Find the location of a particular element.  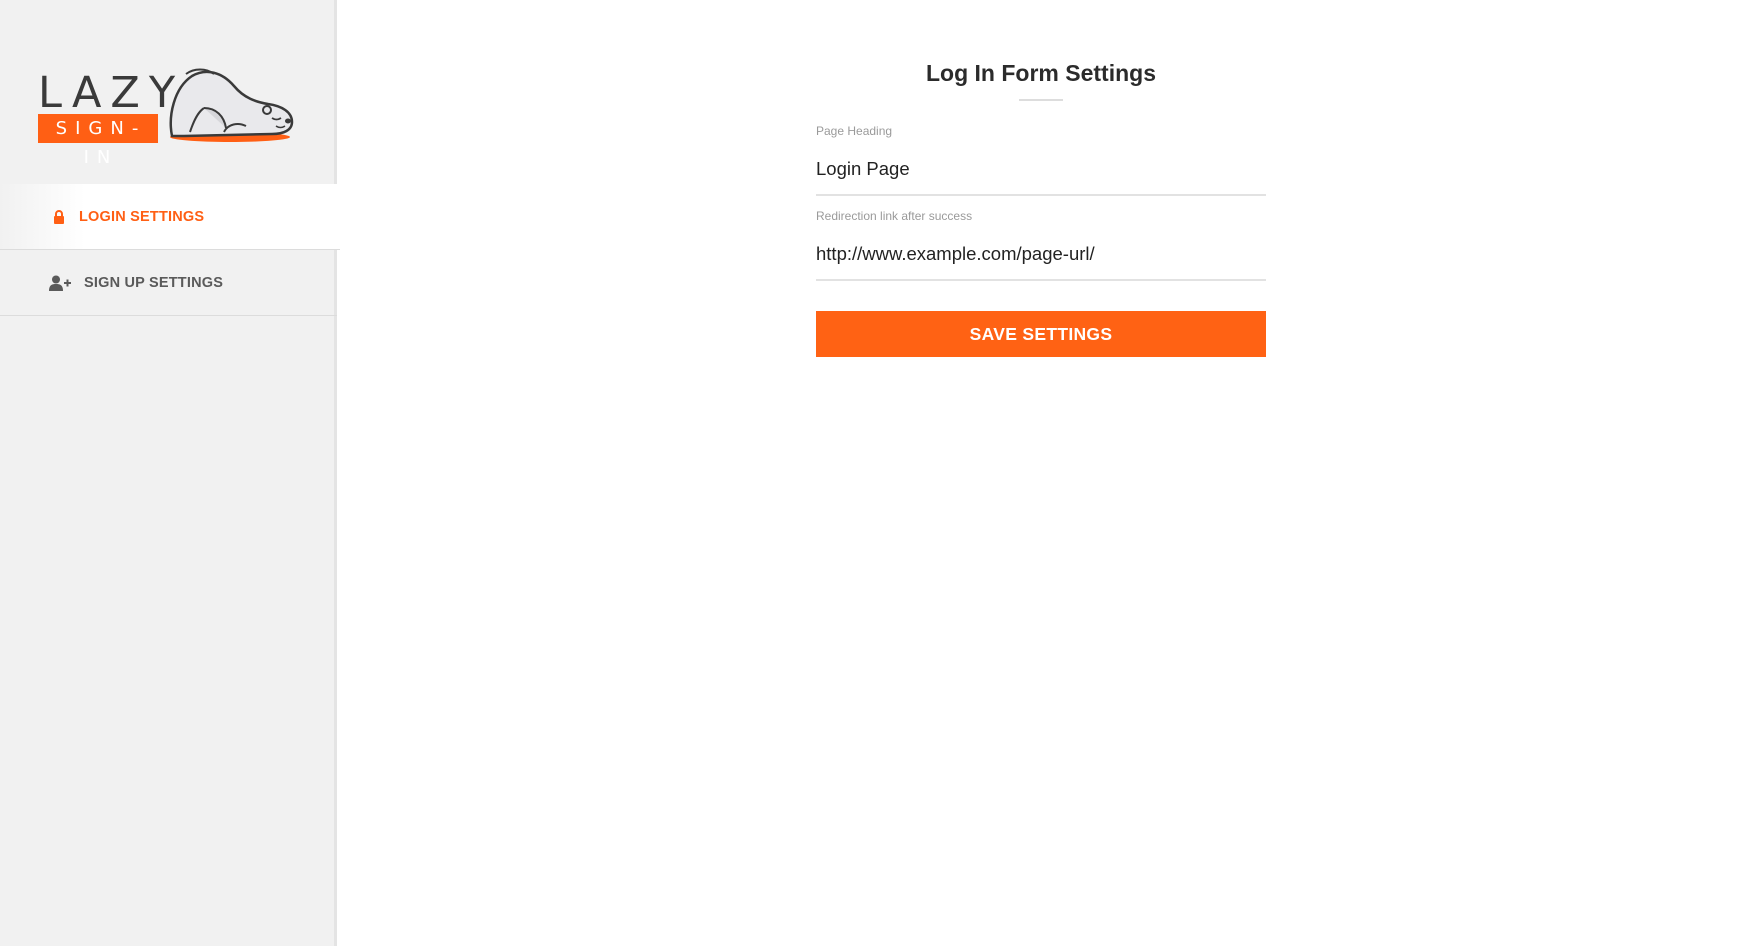

sidebar-item-label: LOGIN SETTINGS is located at coordinates (142, 216).